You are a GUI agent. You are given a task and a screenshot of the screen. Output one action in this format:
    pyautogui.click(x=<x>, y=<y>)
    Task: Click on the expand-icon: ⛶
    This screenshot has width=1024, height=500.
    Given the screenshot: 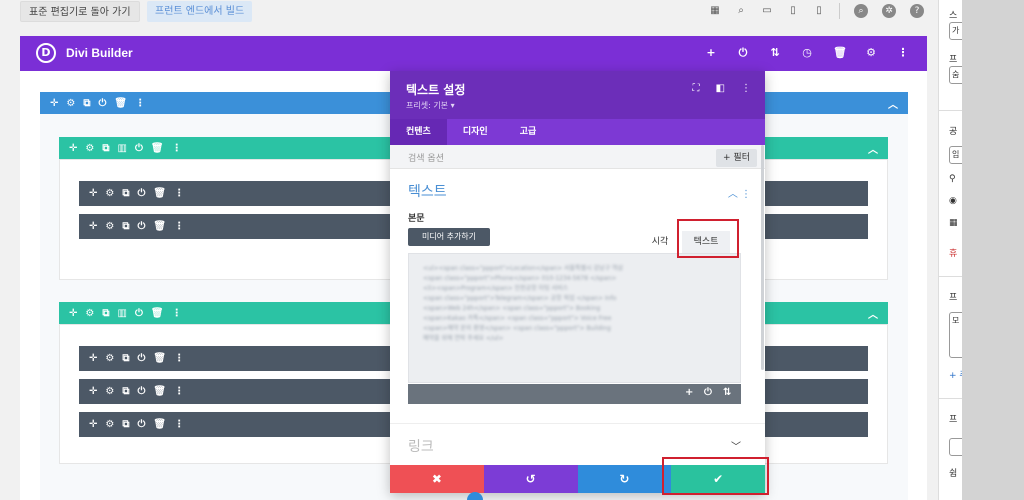 What is the action you would take?
    pyautogui.click(x=696, y=88)
    